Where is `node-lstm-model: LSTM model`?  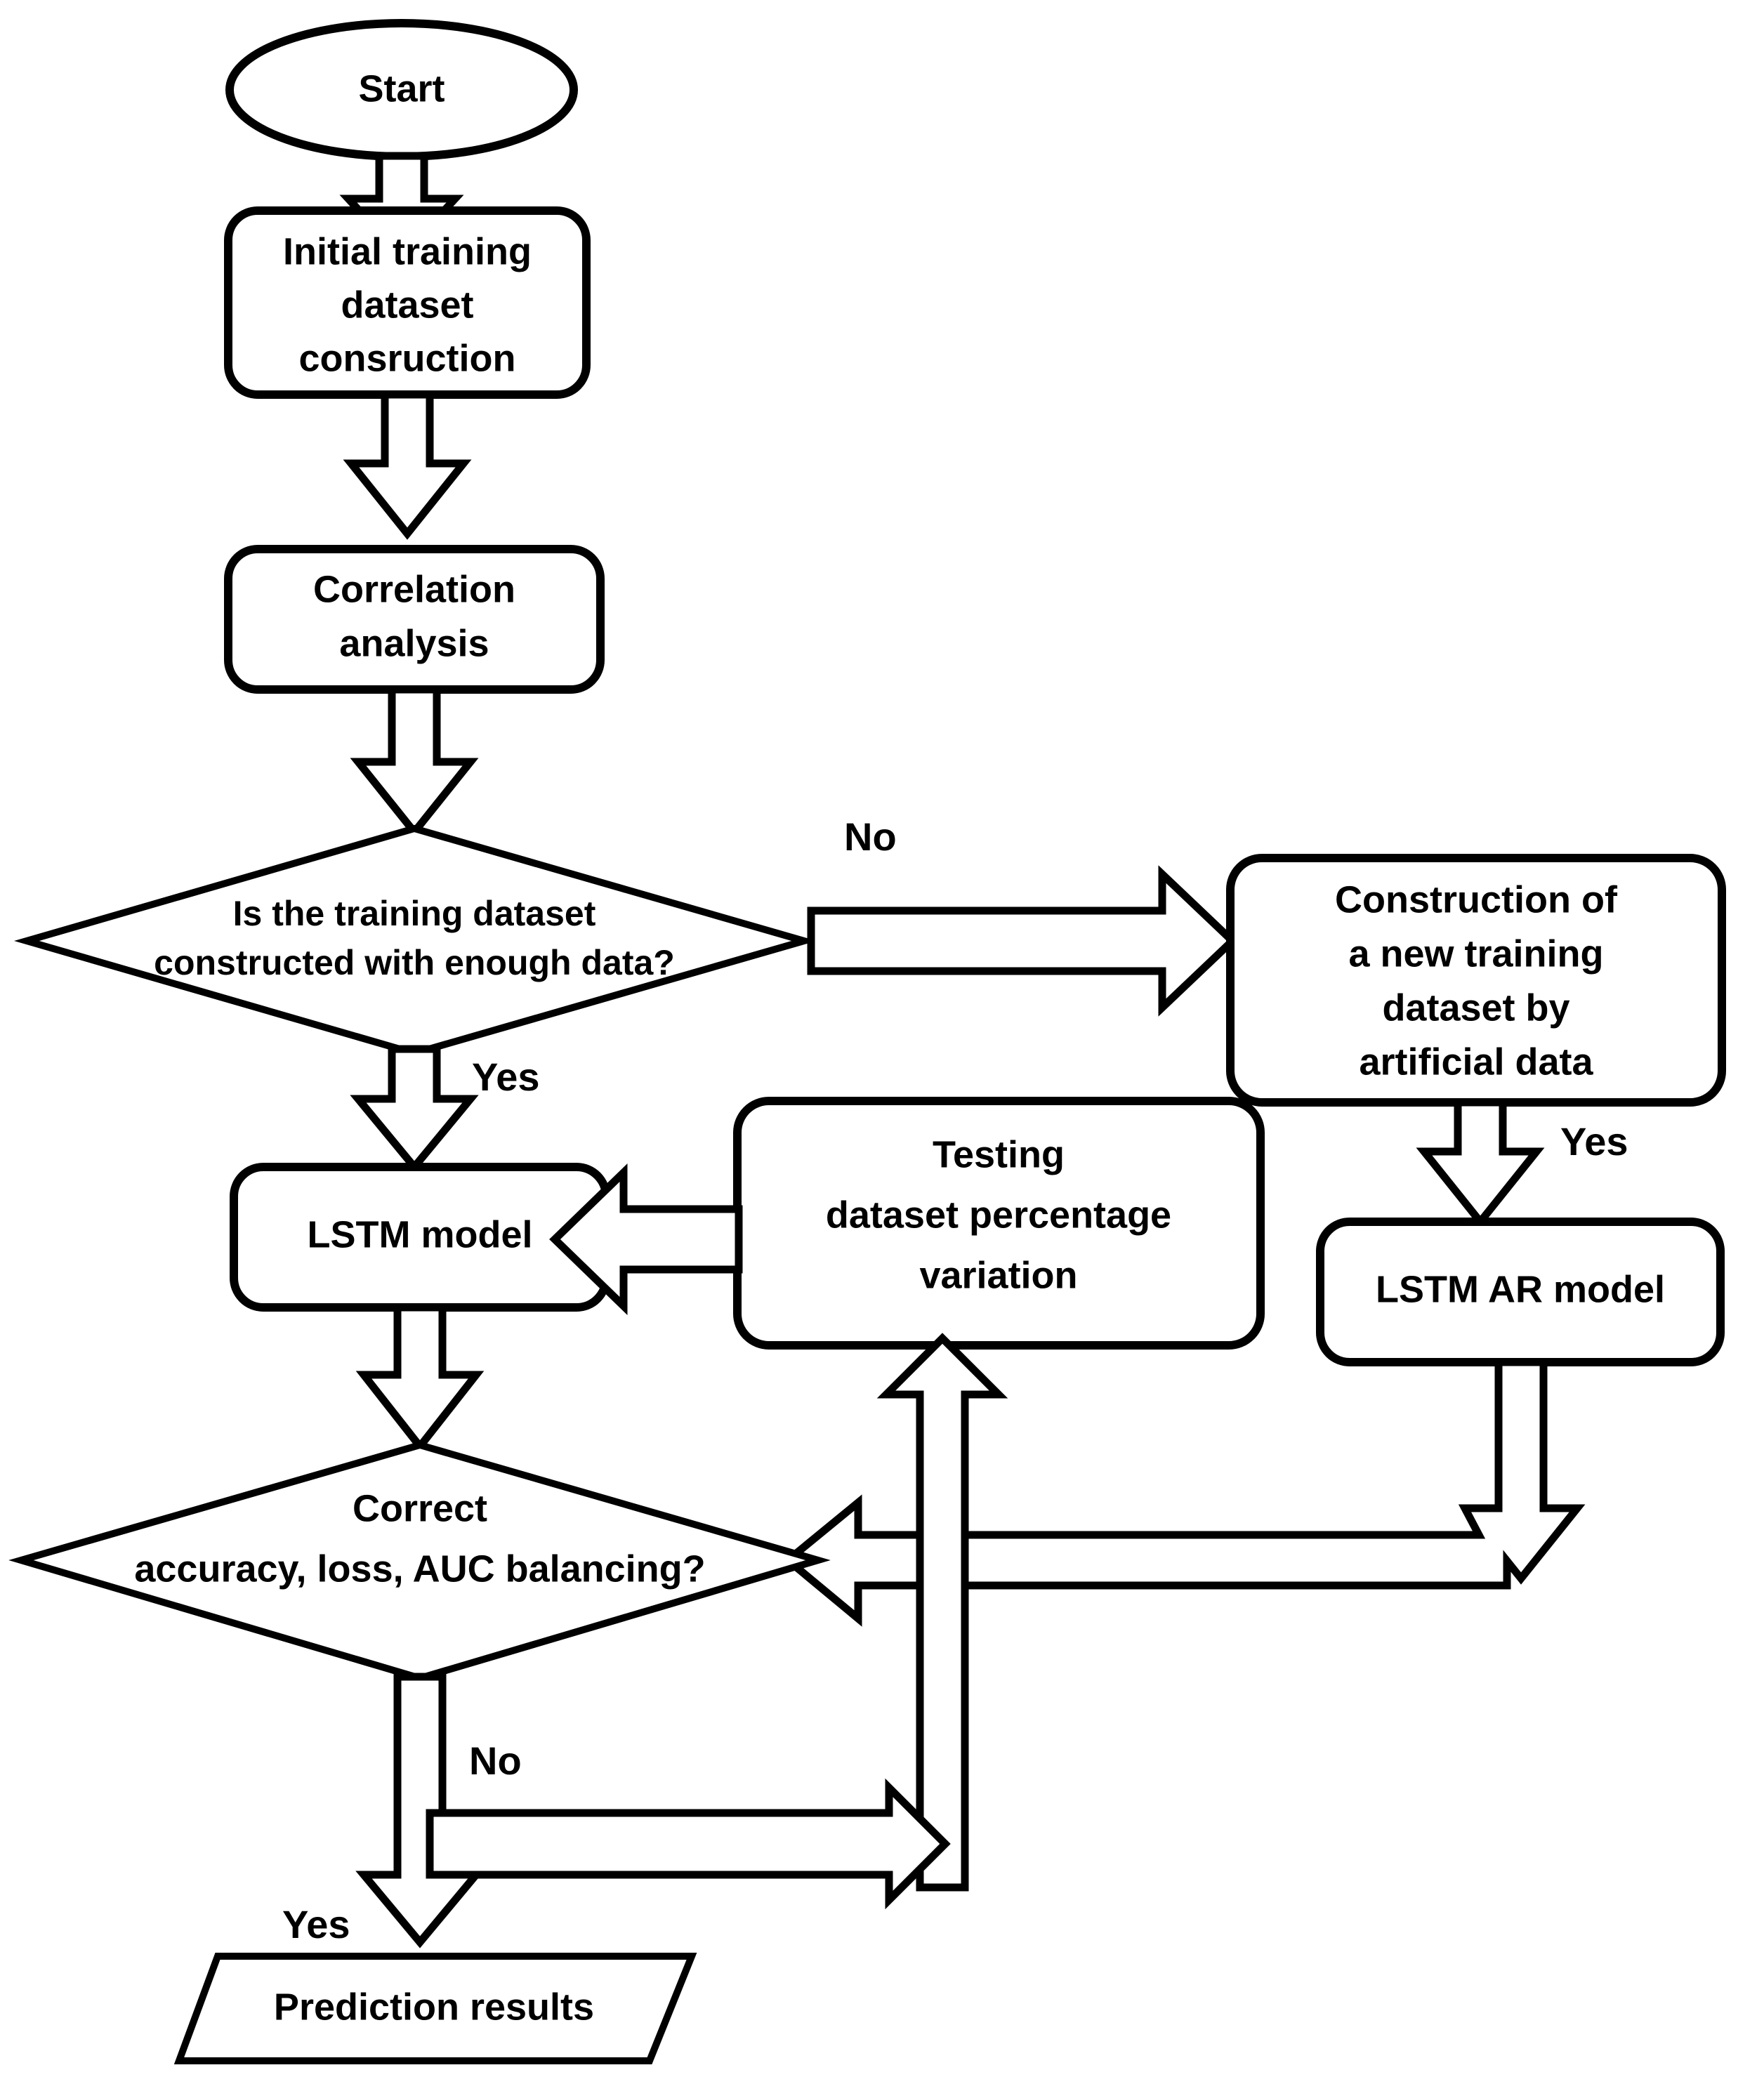
node-lstm-model: LSTM model is located at coordinates (420, 1237).